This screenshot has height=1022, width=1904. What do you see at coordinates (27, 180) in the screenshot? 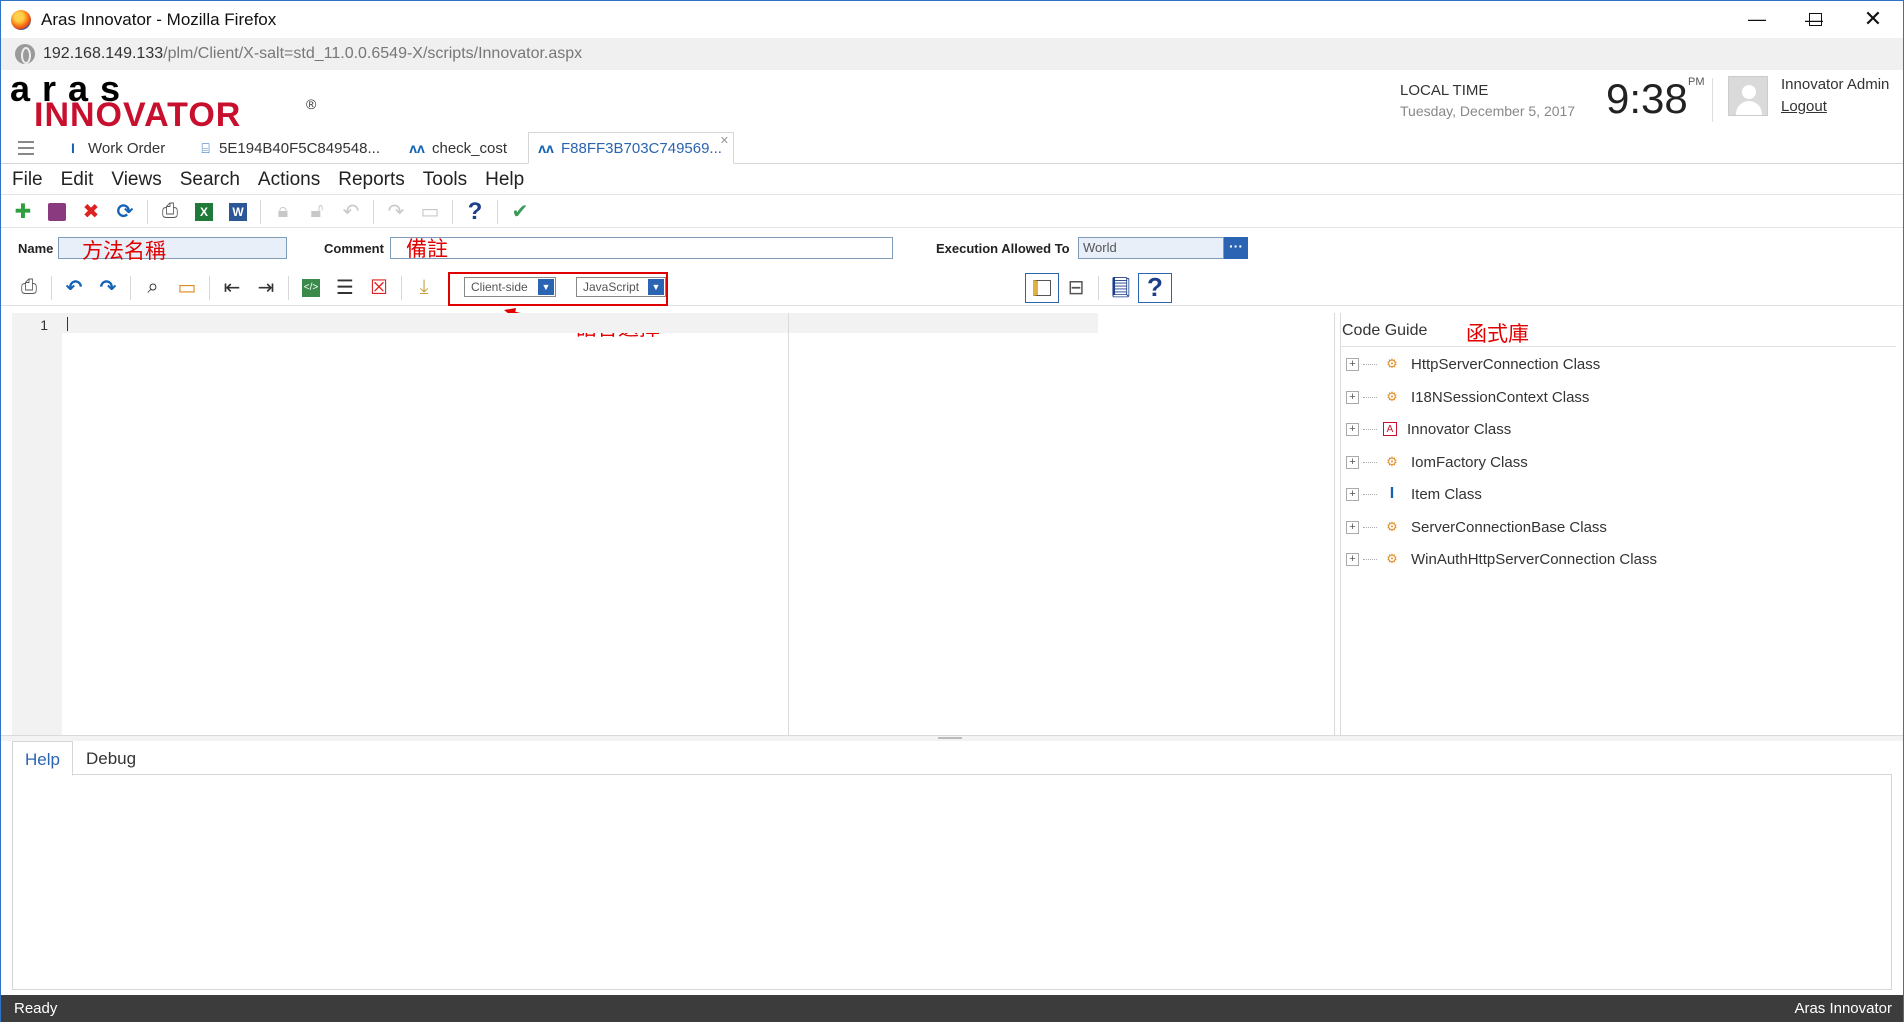
I see `menu-file: File` at bounding box center [27, 180].